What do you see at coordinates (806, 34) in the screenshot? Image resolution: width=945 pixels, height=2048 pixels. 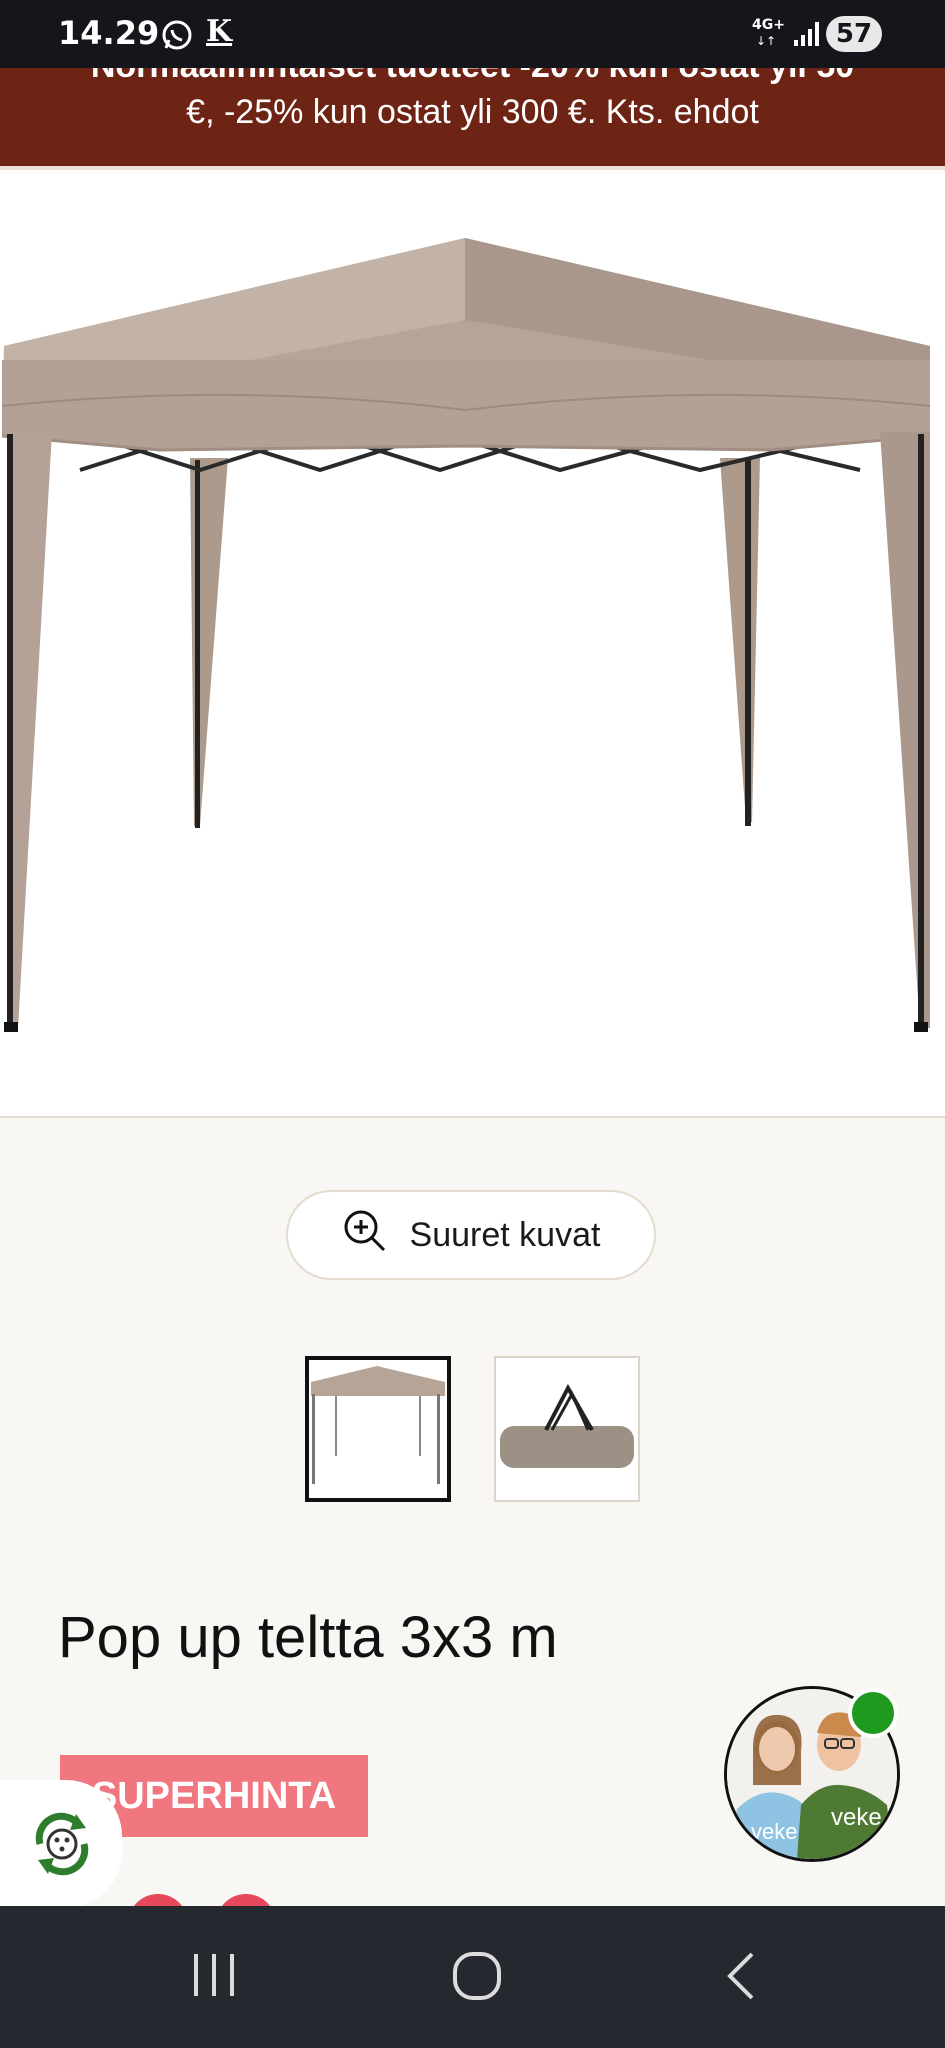 I see `signal-icon` at bounding box center [806, 34].